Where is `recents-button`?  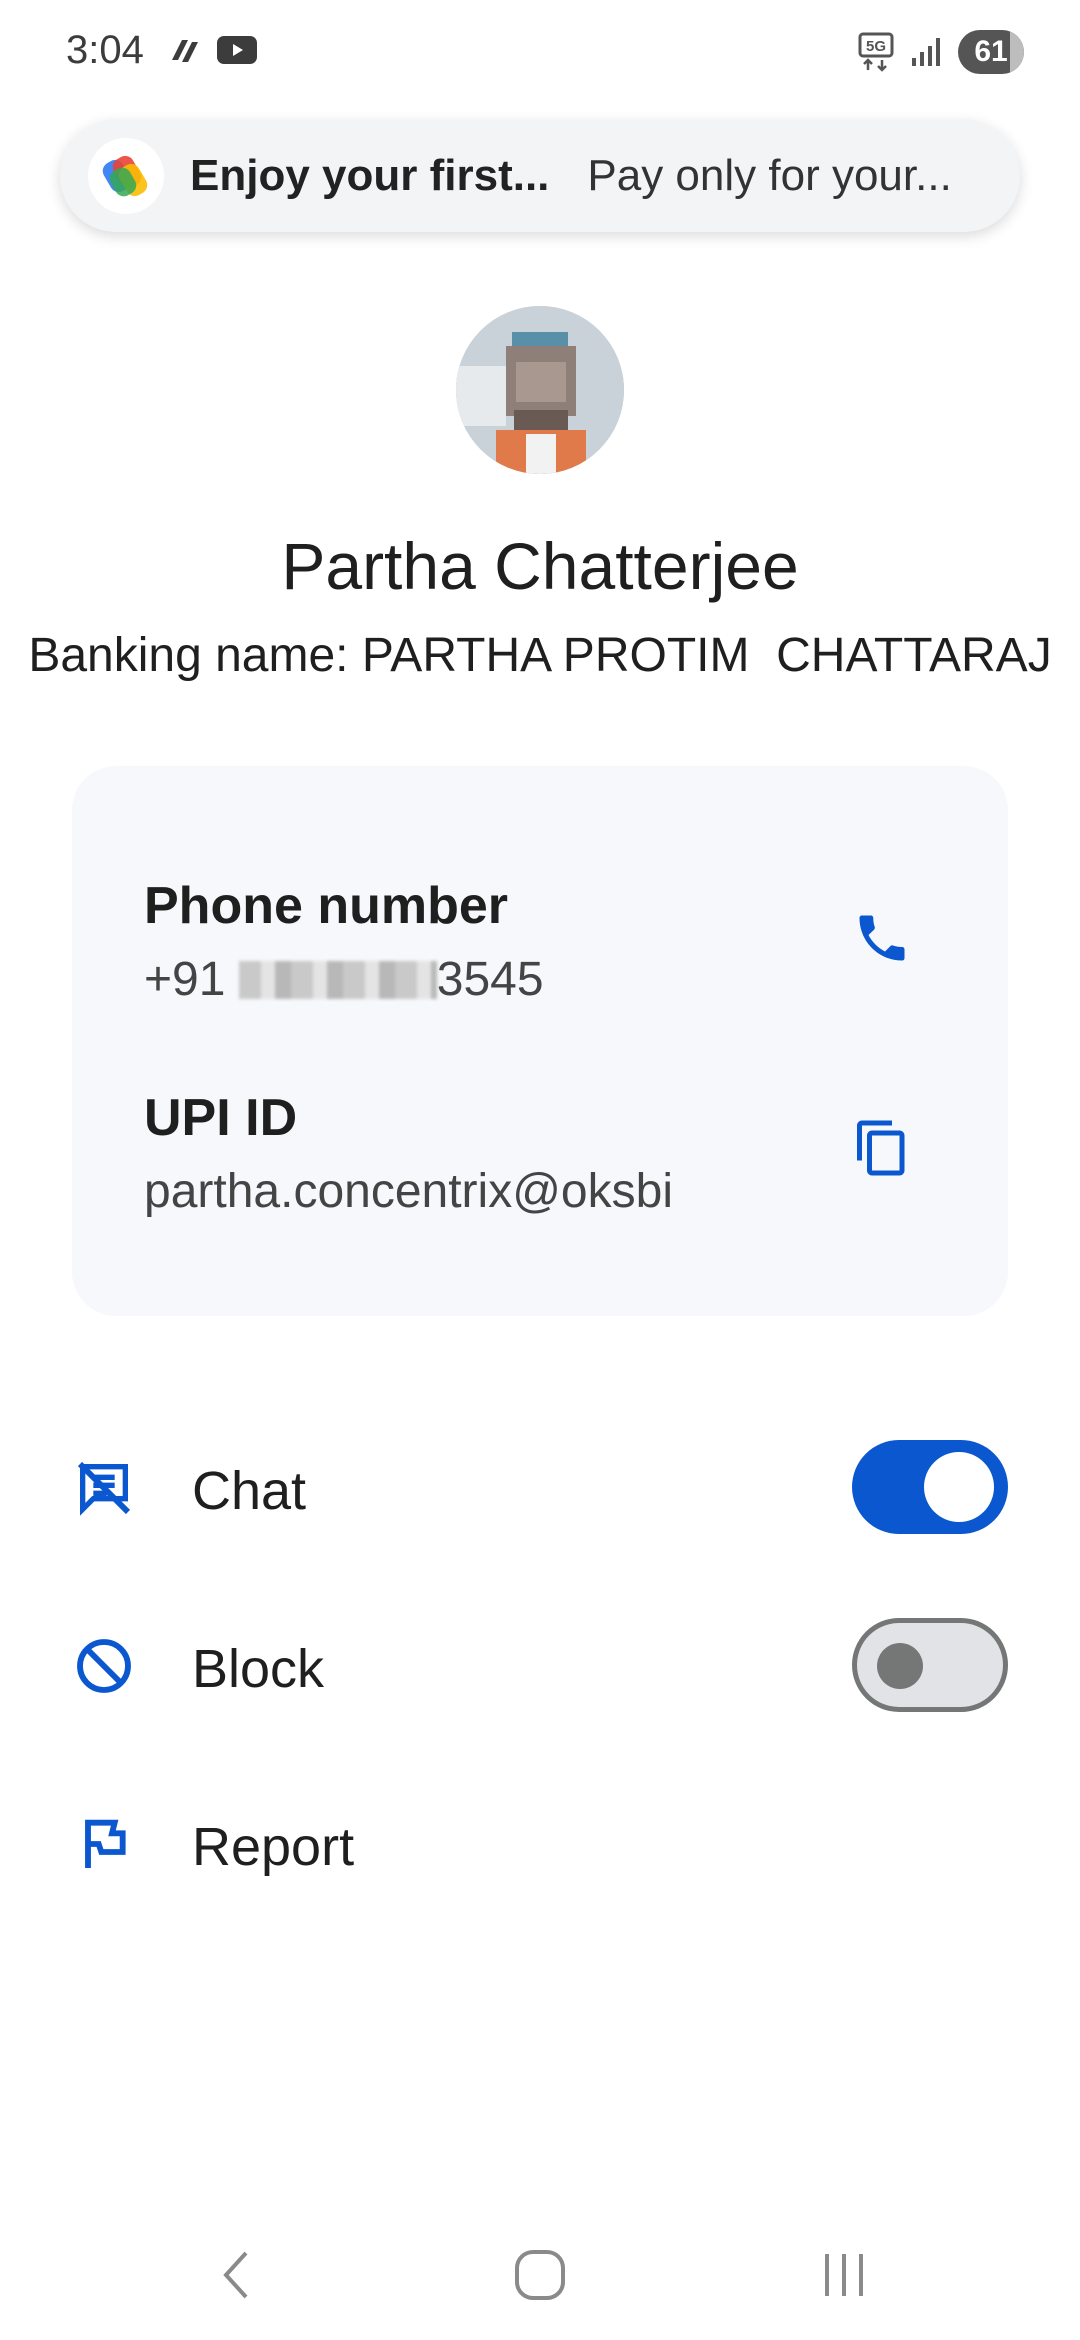
recents-button is located at coordinates (844, 2275).